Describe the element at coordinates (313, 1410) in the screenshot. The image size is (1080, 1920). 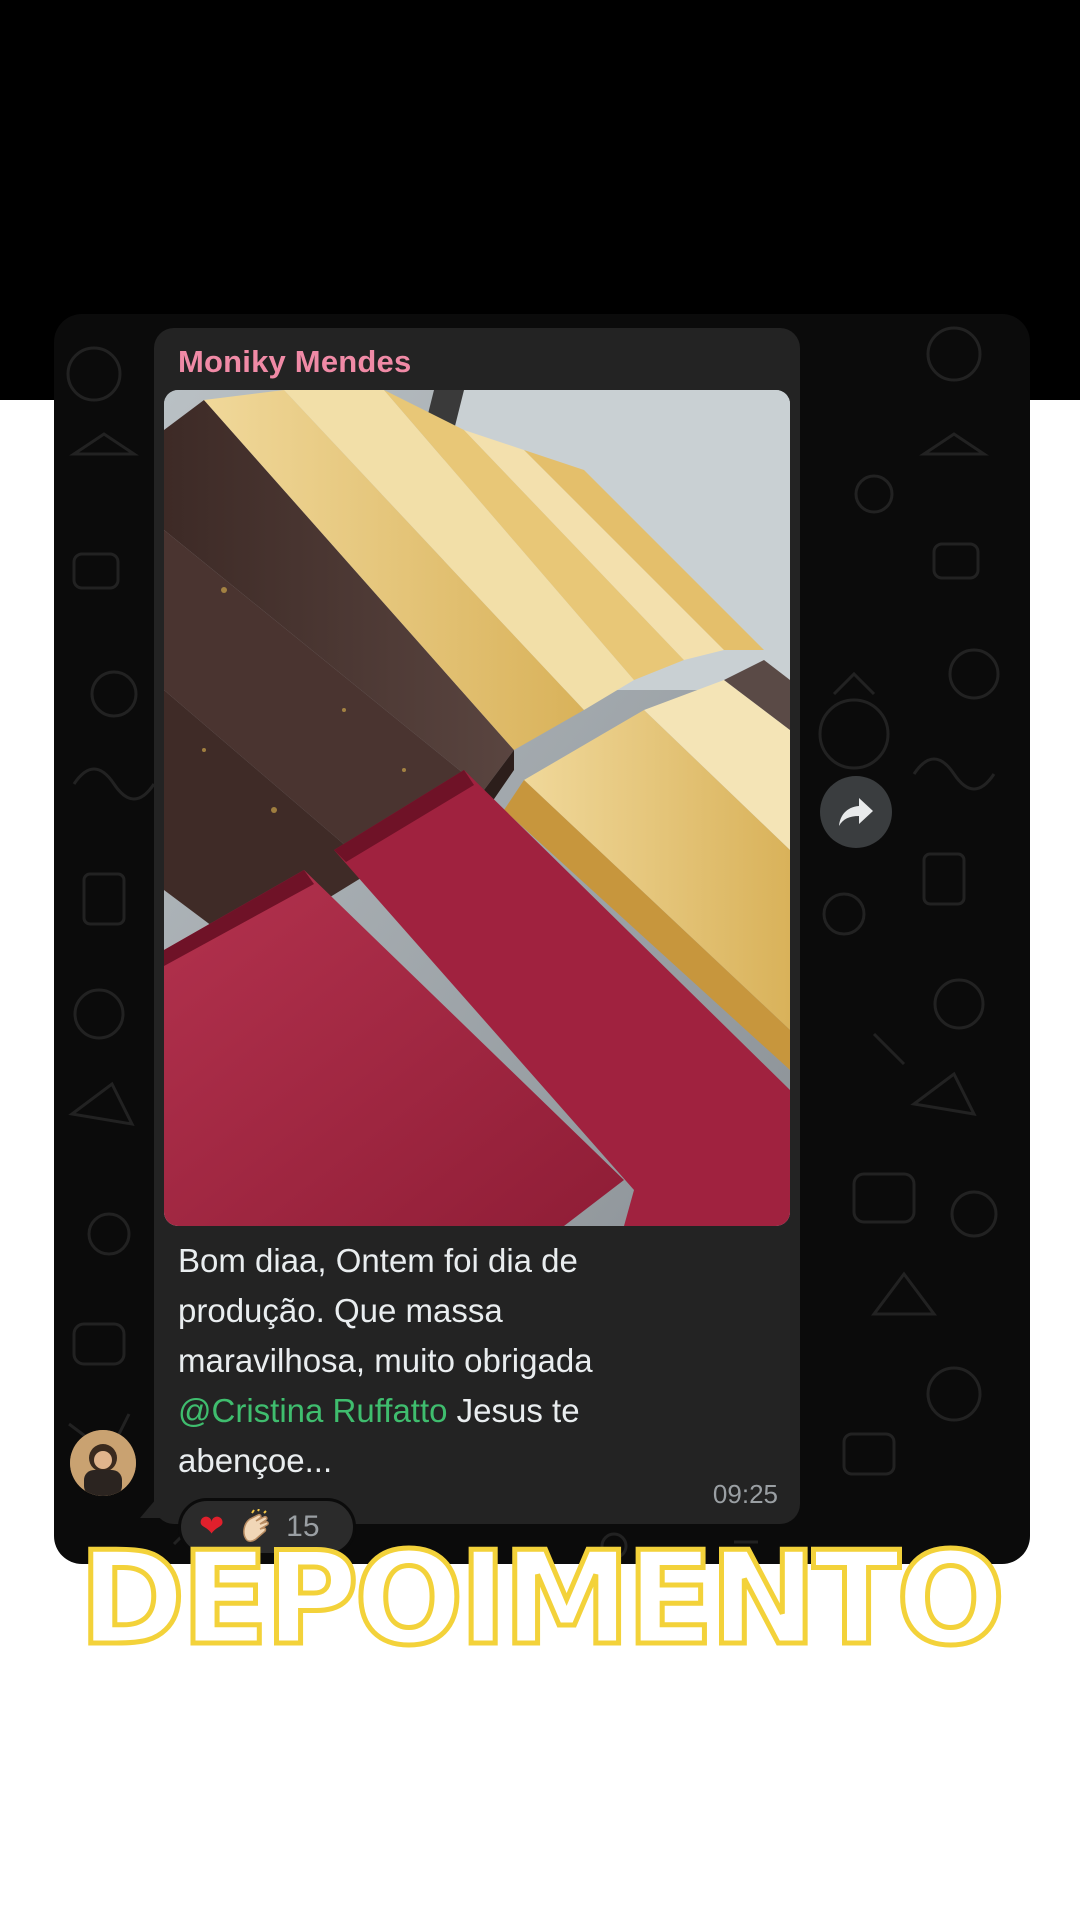
I see `mention-link: @Cristina Ruffatto` at that location.